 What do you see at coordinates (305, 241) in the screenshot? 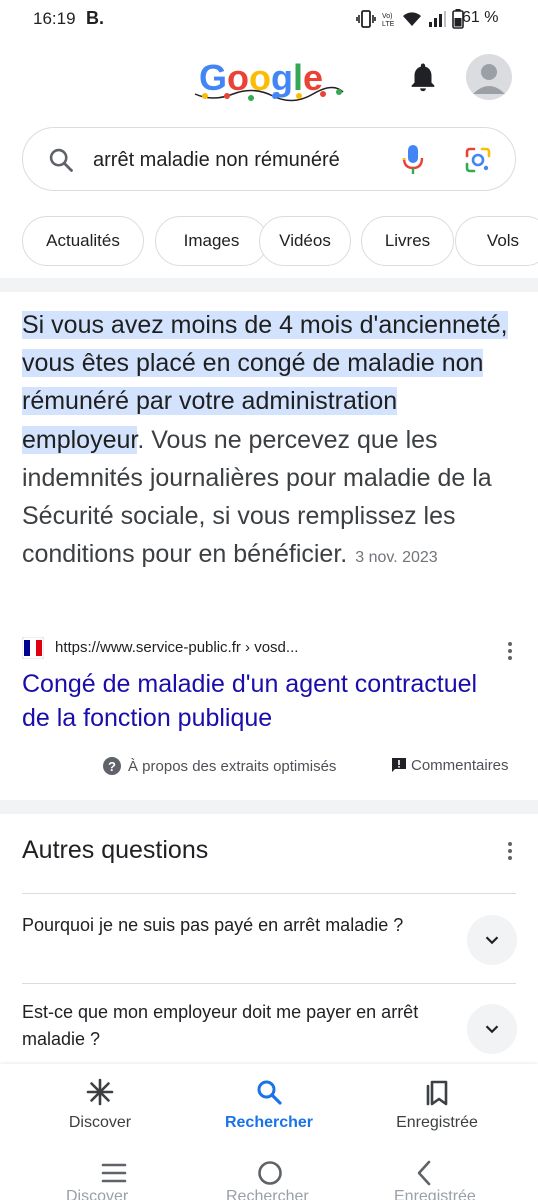
I see `chip-videos: Vidéos` at bounding box center [305, 241].